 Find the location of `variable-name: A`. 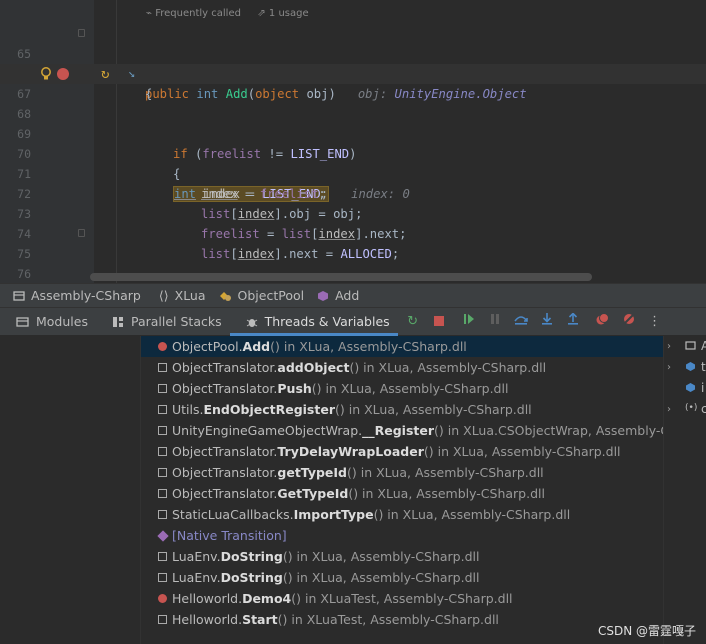

variable-name: A is located at coordinates (703, 346).